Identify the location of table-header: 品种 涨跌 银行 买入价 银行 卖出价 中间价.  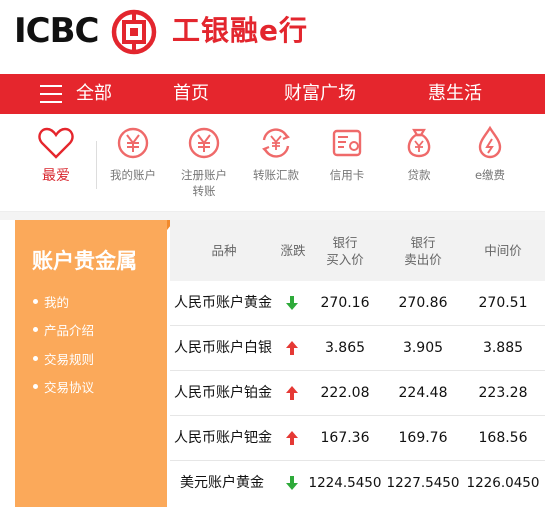
(357, 250).